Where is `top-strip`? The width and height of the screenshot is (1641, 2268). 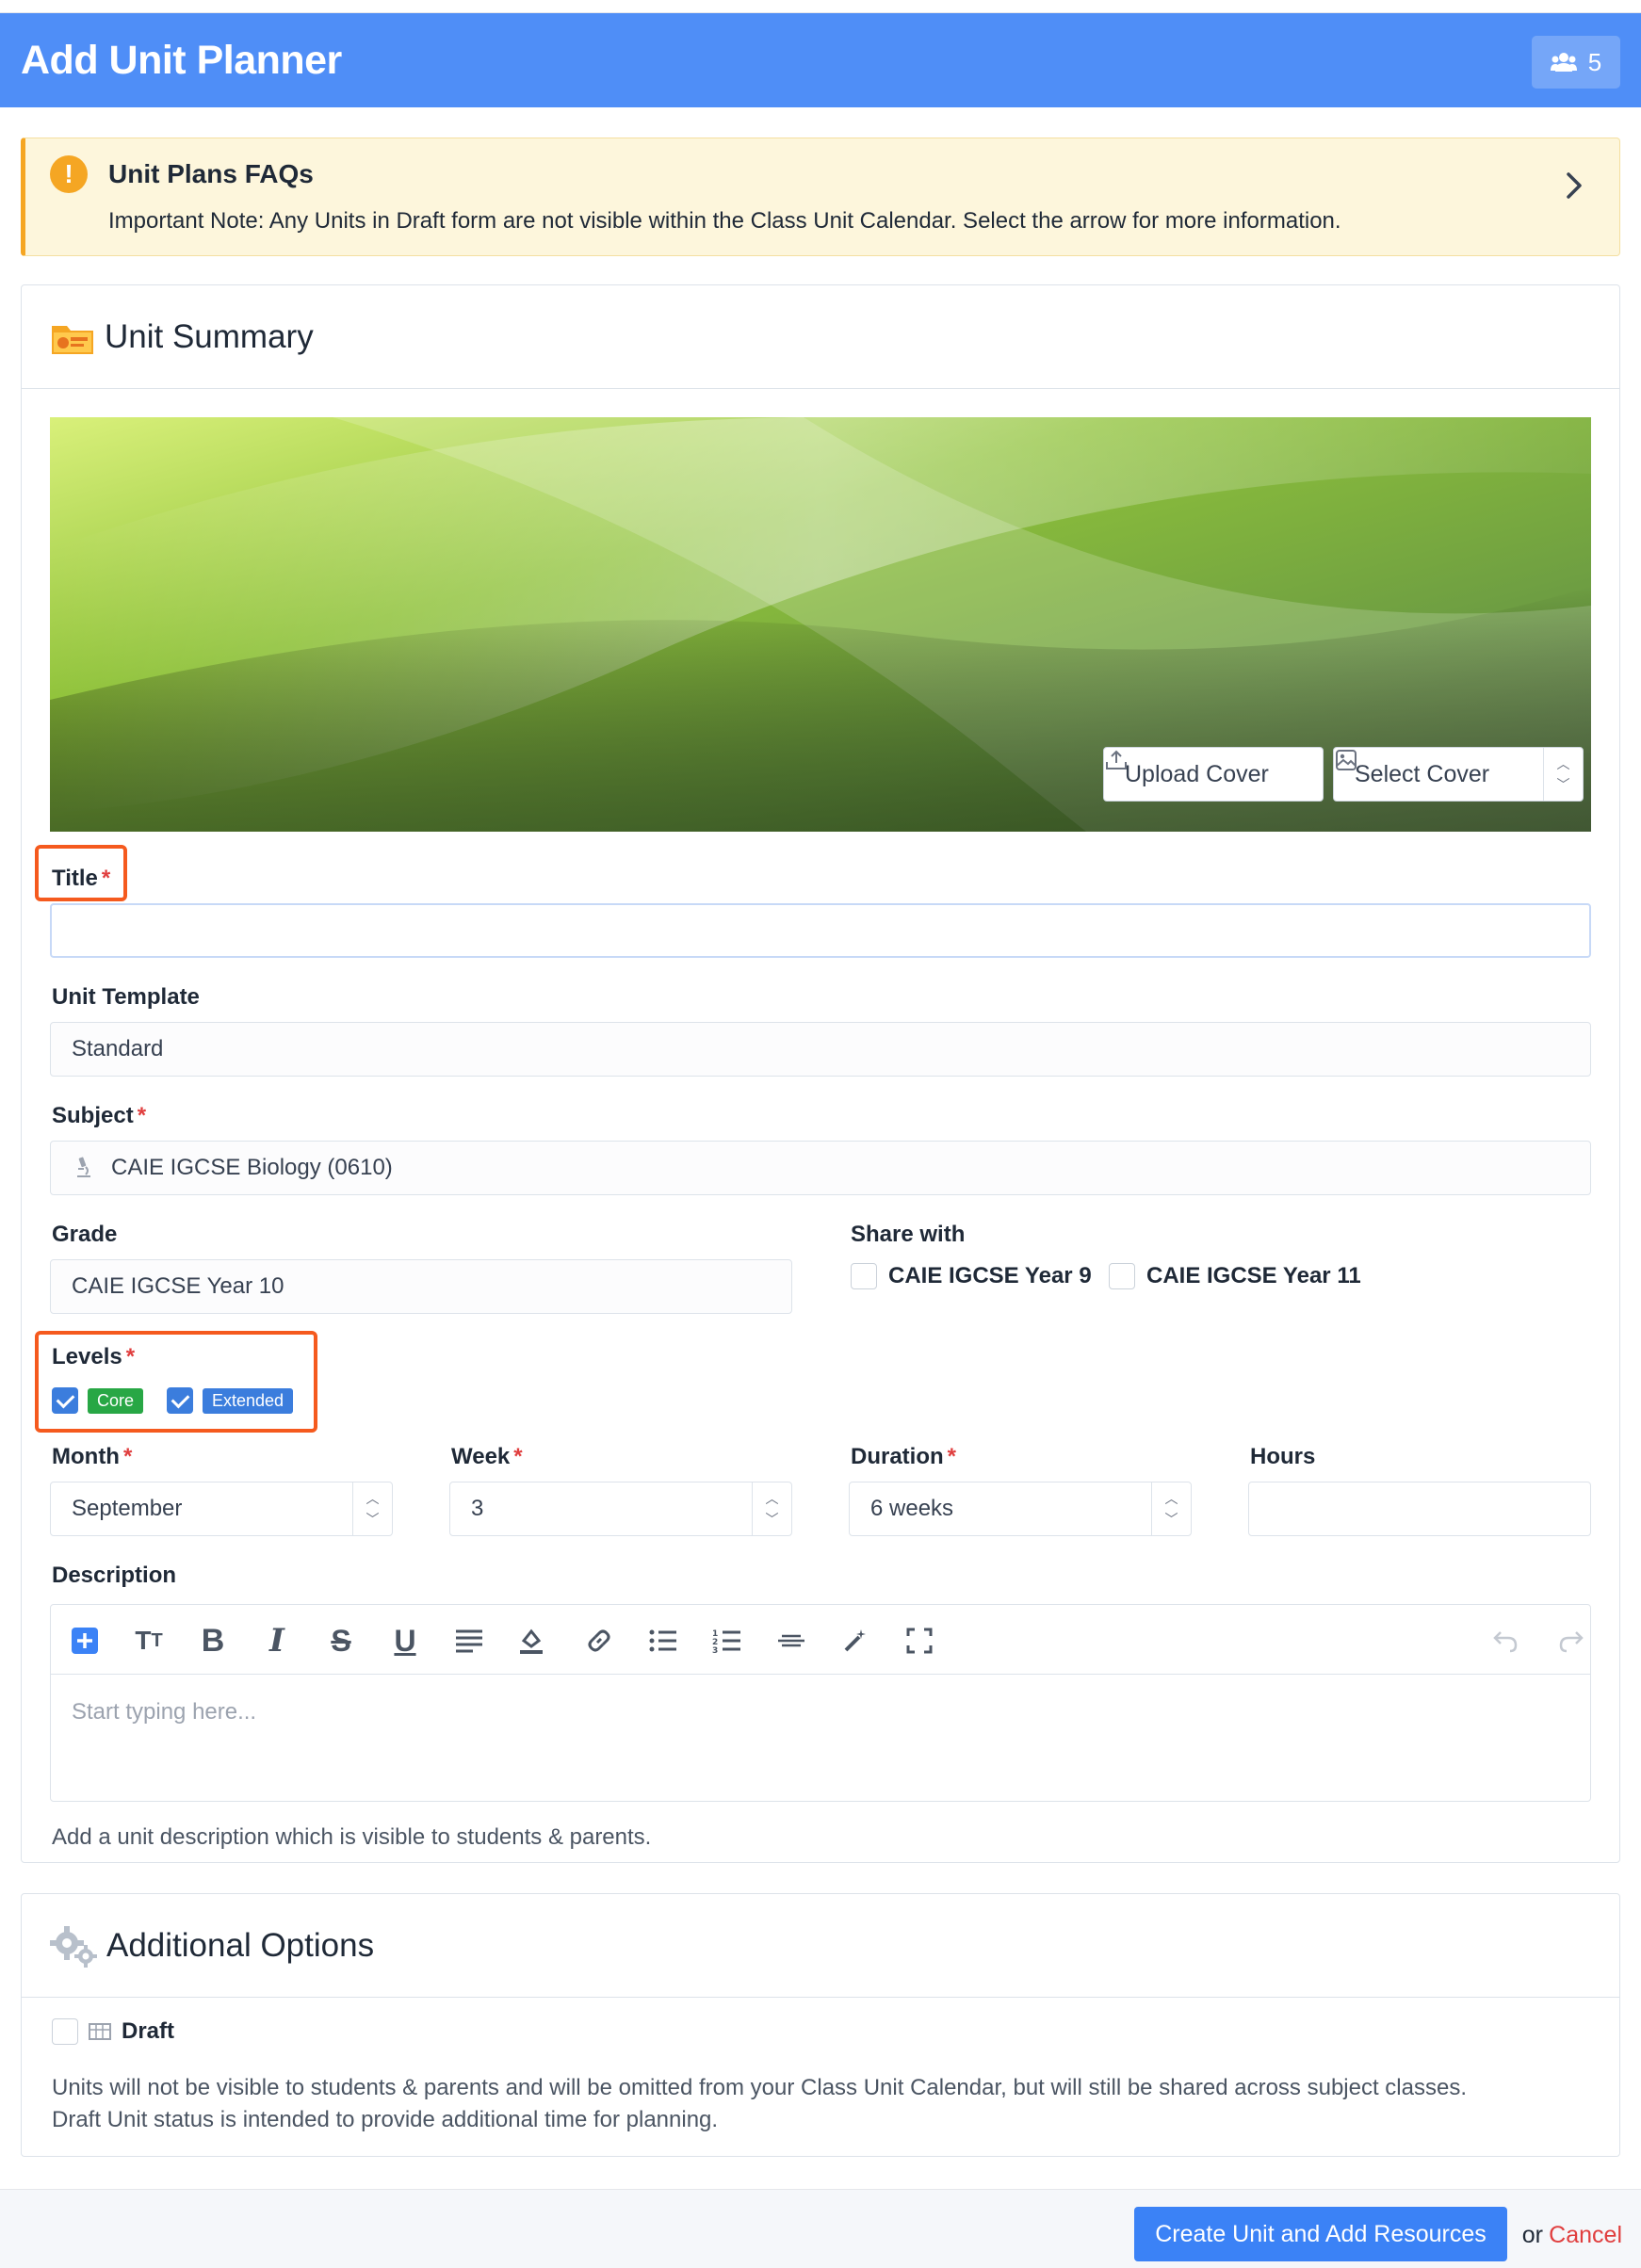 top-strip is located at coordinates (820, 7).